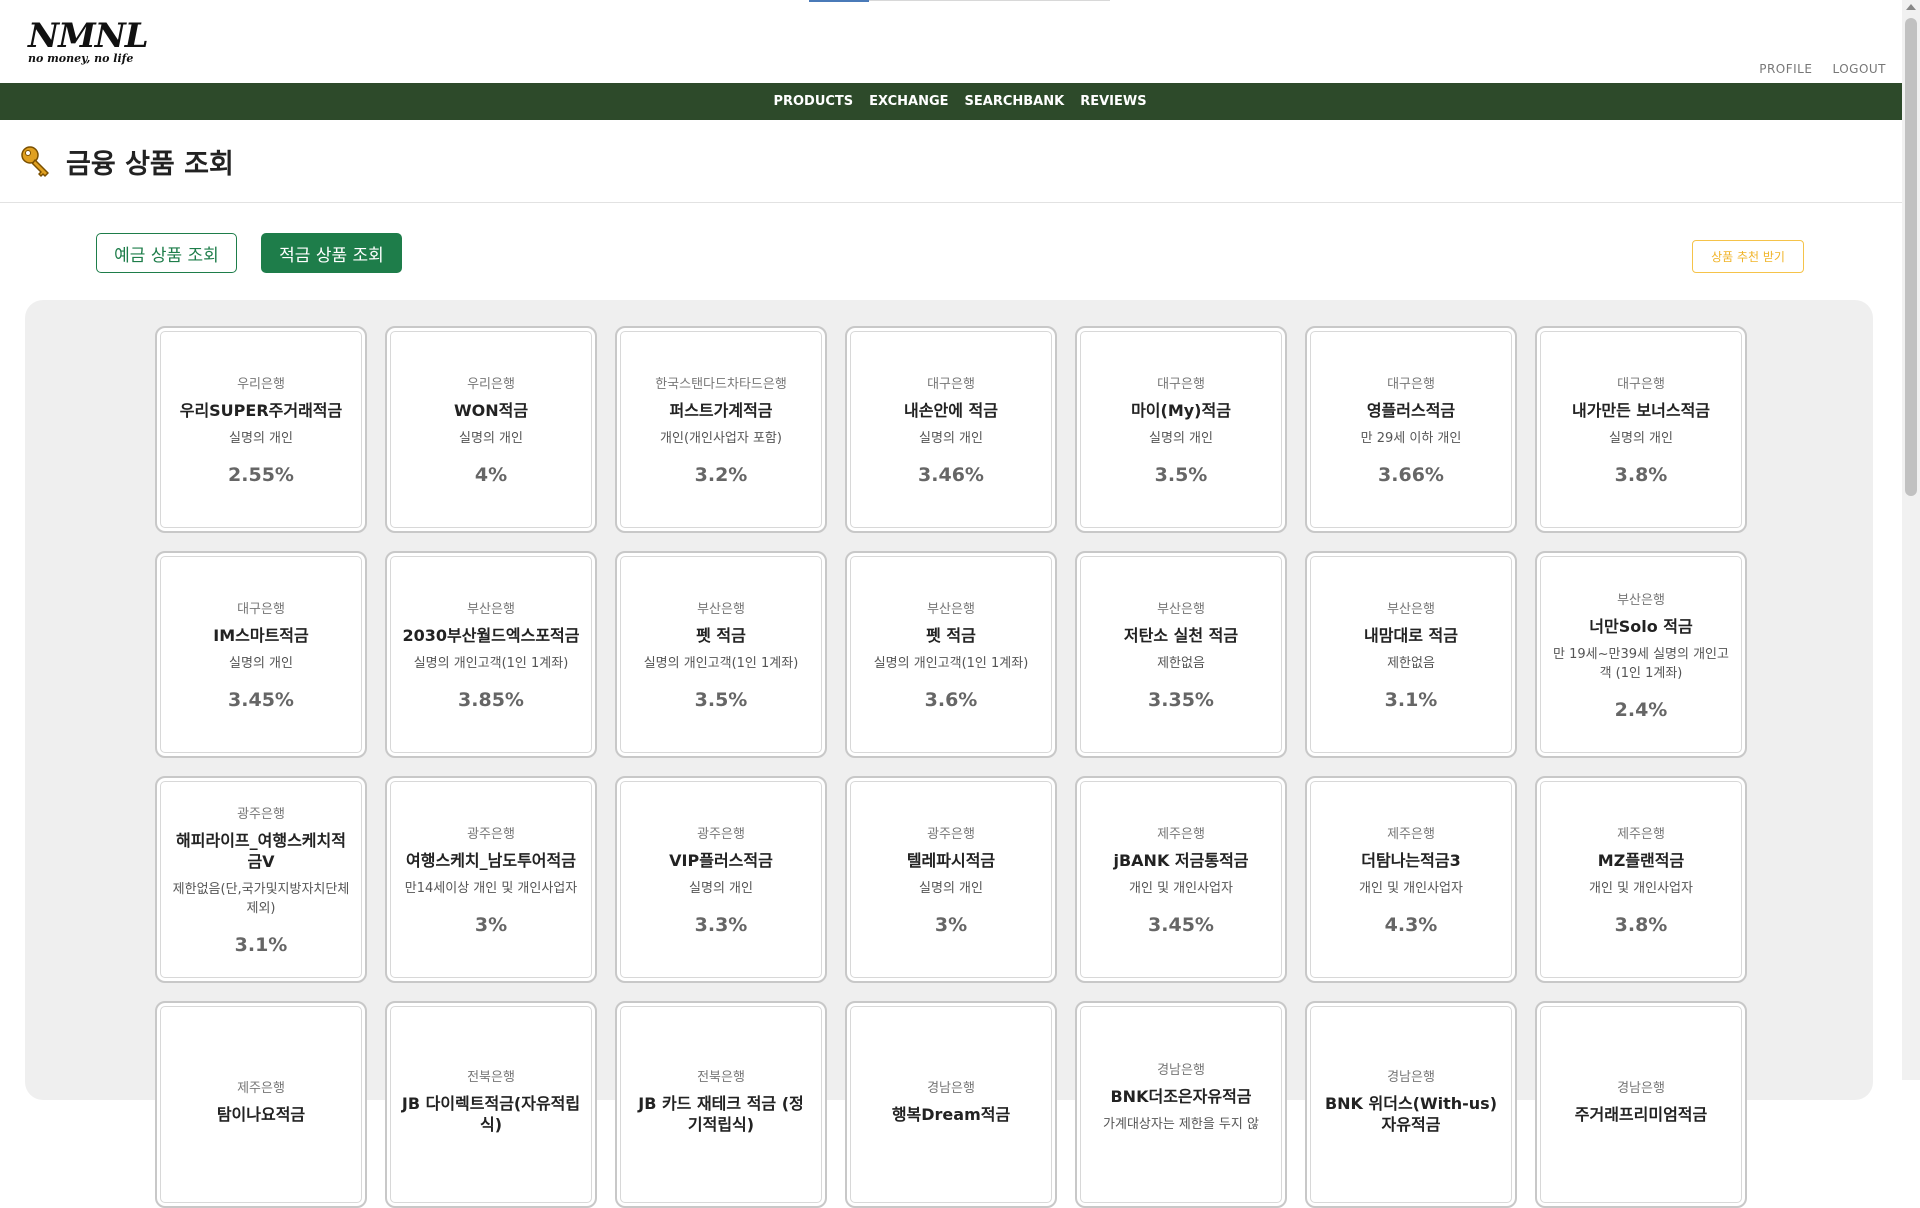 The height and width of the screenshot is (1208, 1920). Describe the element at coordinates (1411, 429) in the screenshot. I see `product-card: 대구은행 영플러스적금 만 29세 이하 개인 3.66%` at that location.